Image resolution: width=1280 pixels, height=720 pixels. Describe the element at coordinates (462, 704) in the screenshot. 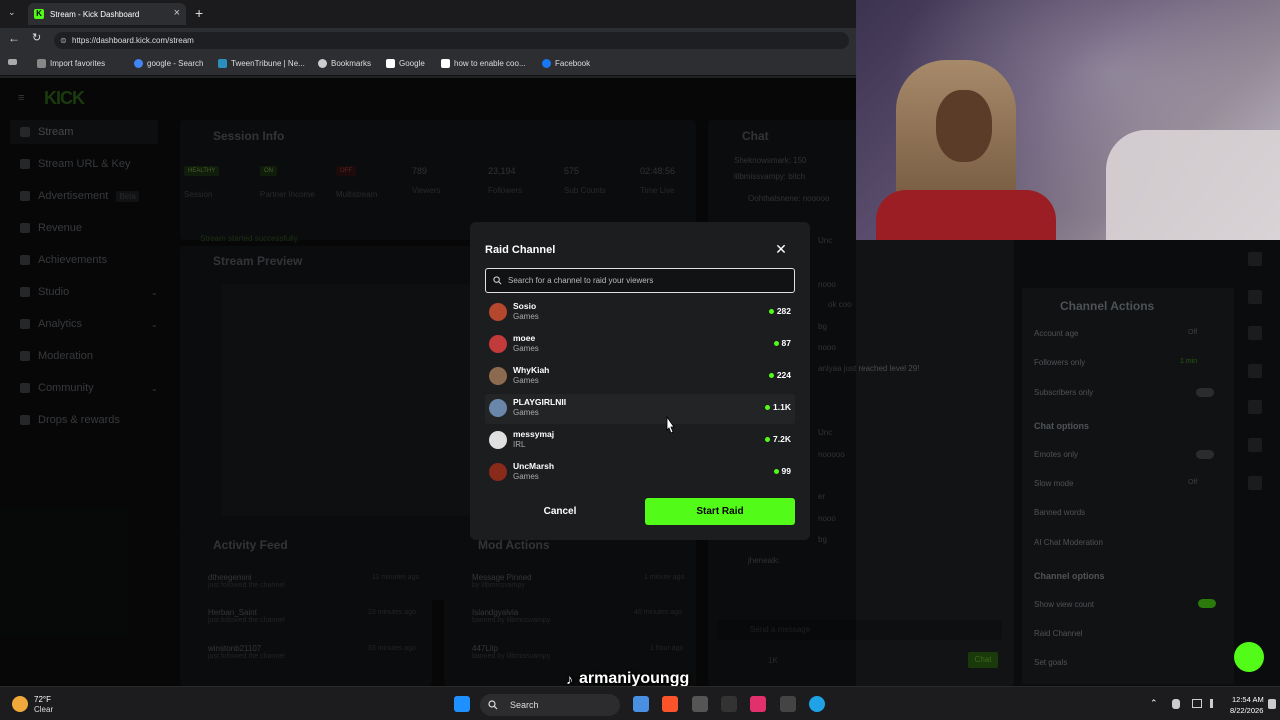

I see `windows-start-icon` at that location.